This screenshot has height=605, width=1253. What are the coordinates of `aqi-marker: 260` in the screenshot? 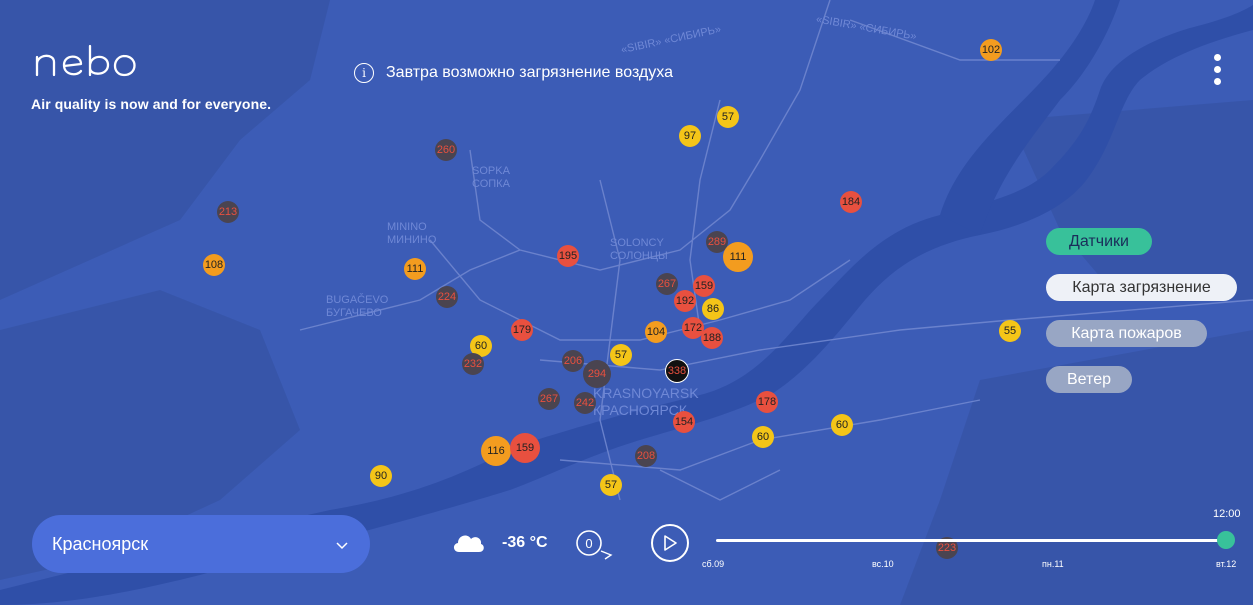 It's located at (446, 150).